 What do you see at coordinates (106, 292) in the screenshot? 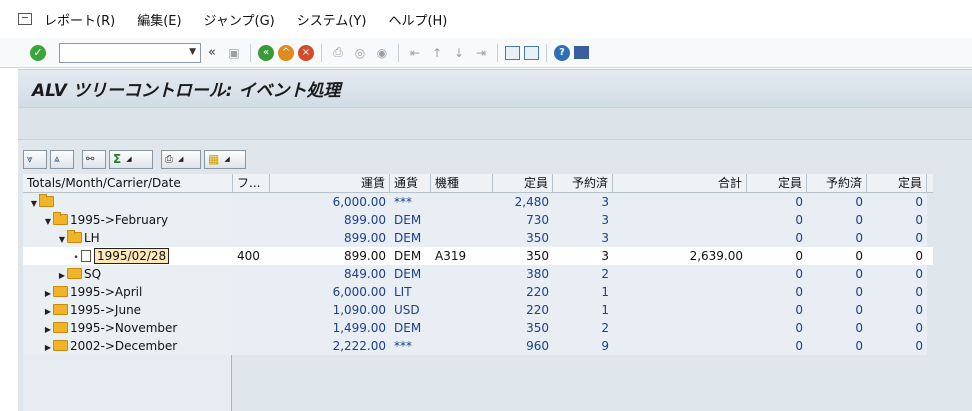
I see `tree-node-label: 1995->April` at bounding box center [106, 292].